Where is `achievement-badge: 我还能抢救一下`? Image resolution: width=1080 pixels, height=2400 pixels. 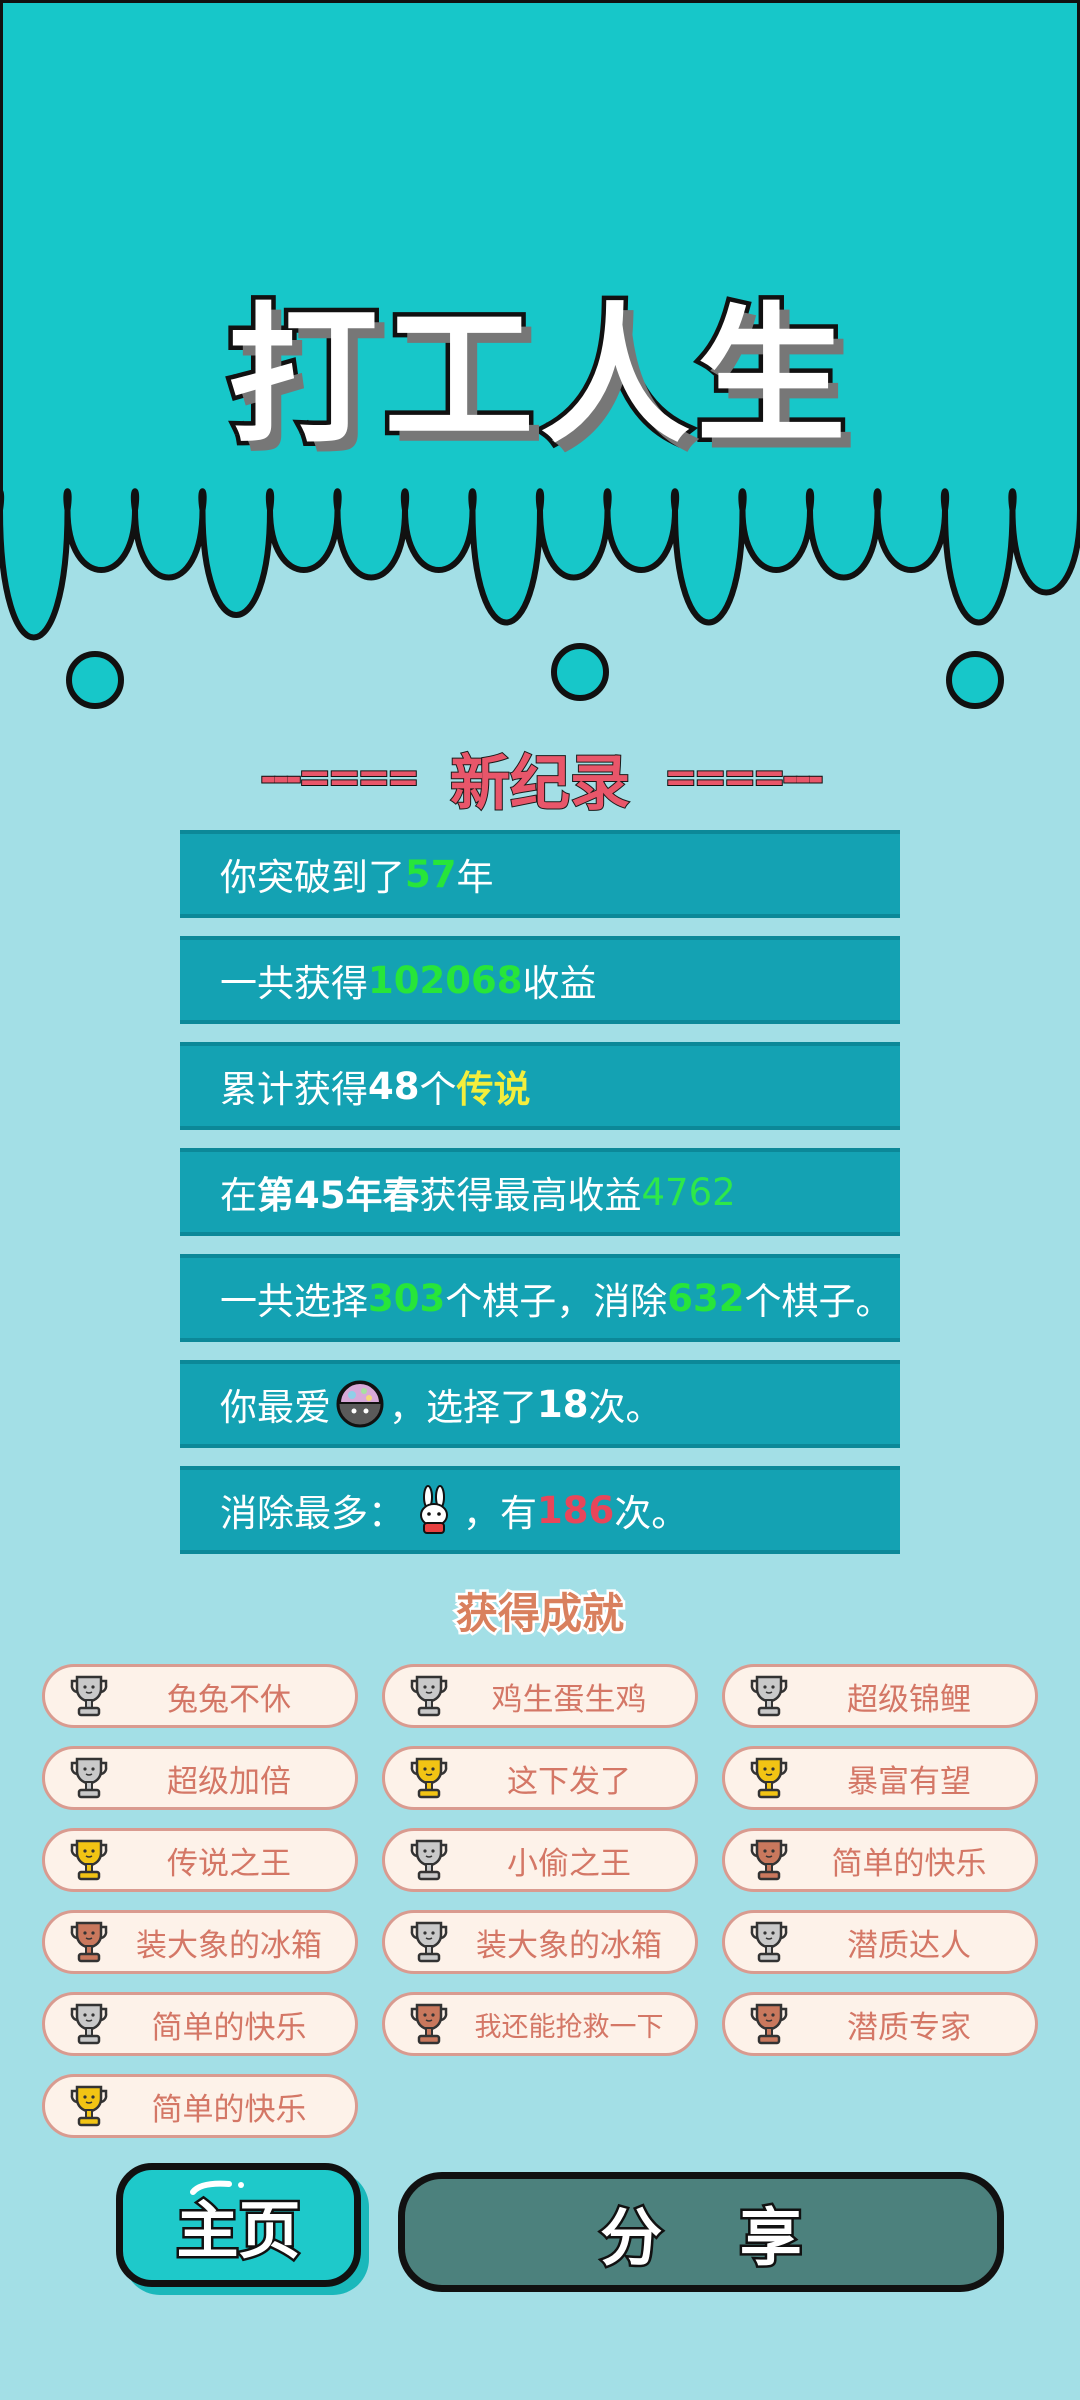
achievement-badge: 我还能抢救一下 is located at coordinates (540, 2024).